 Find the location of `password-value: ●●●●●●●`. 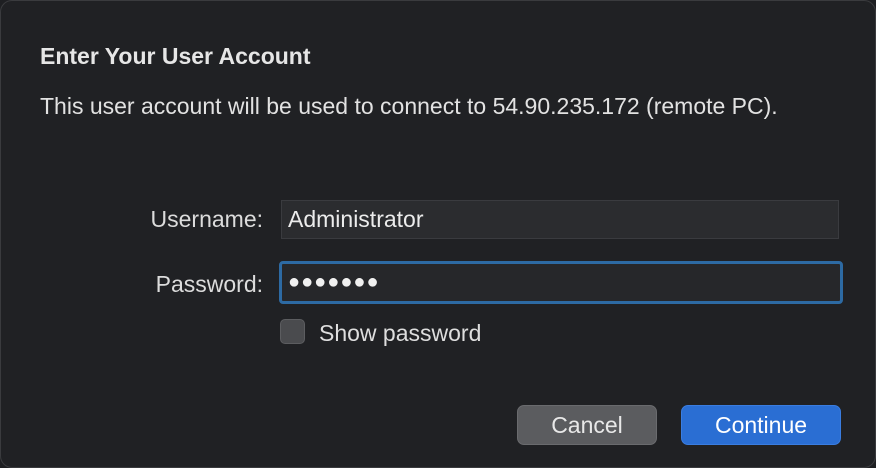

password-value: ●●●●●●● is located at coordinates (334, 282).